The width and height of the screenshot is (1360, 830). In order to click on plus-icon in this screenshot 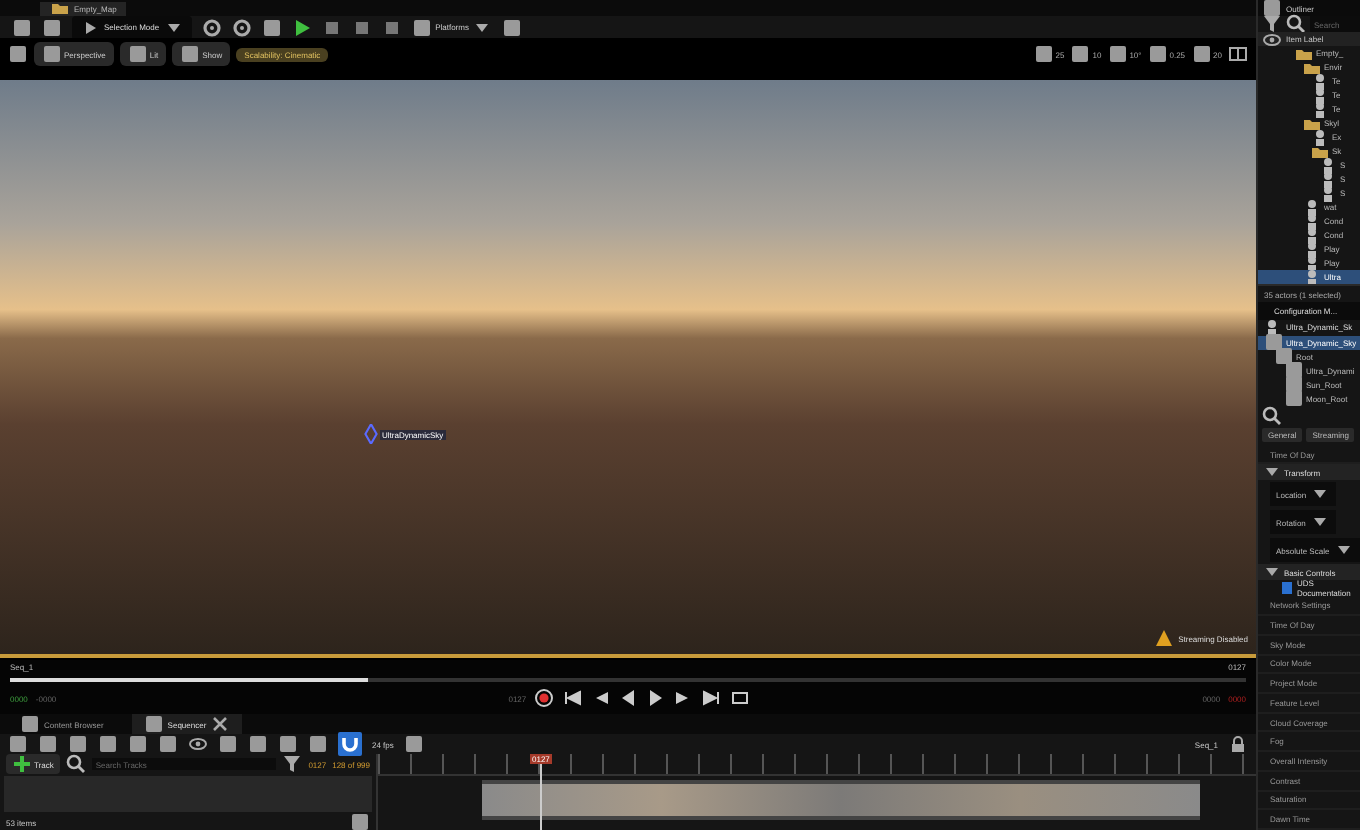, I will do `click(22, 764)`.